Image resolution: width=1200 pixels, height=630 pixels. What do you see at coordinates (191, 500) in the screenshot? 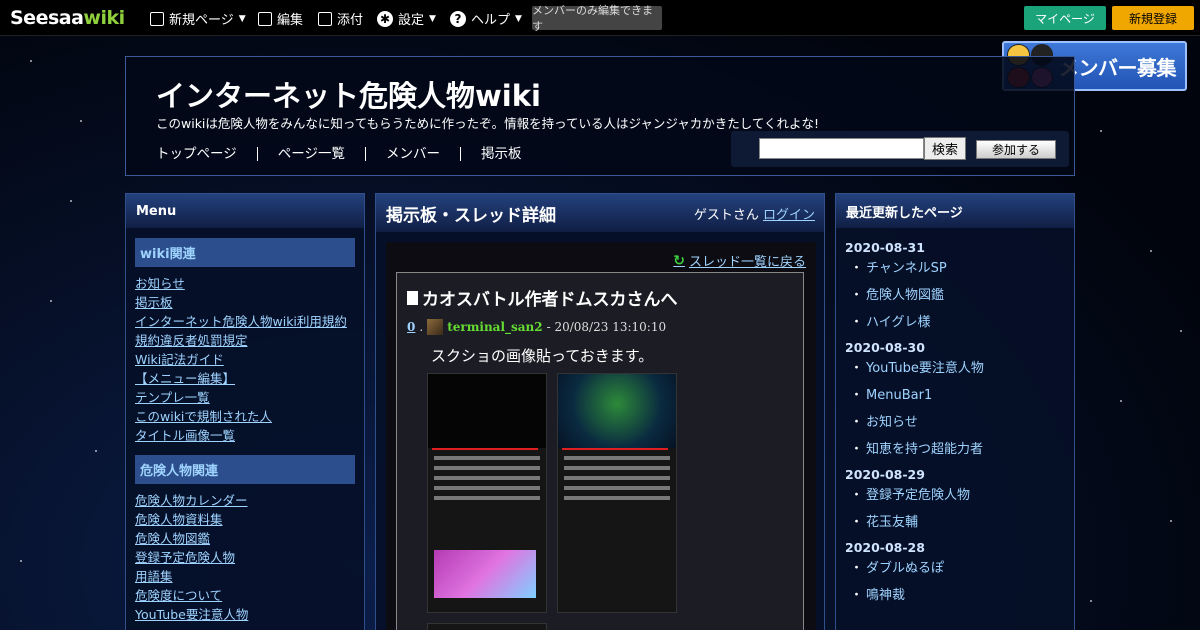
I see `menu-link: 危険人物カレンダー` at bounding box center [191, 500].